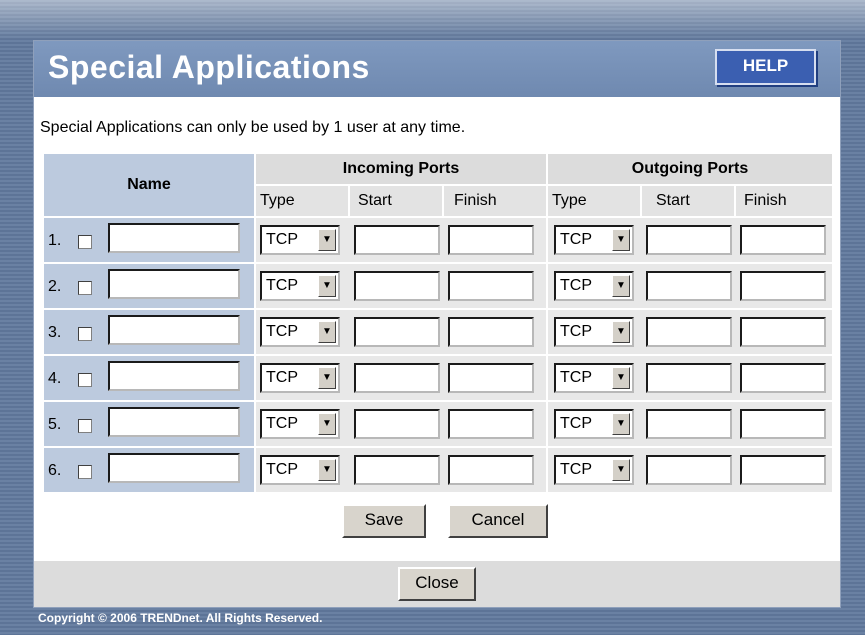 The image size is (865, 635). Describe the element at coordinates (55, 332) in the screenshot. I see `row-number: 3.` at that location.